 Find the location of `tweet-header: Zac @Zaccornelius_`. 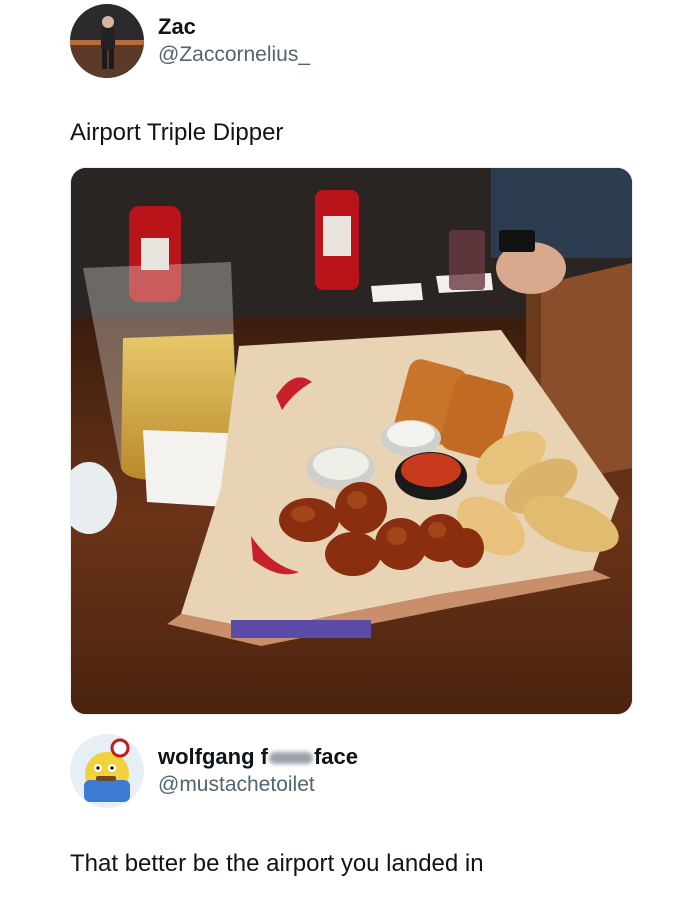

tweet-header: Zac @Zaccornelius_ is located at coordinates (190, 41).